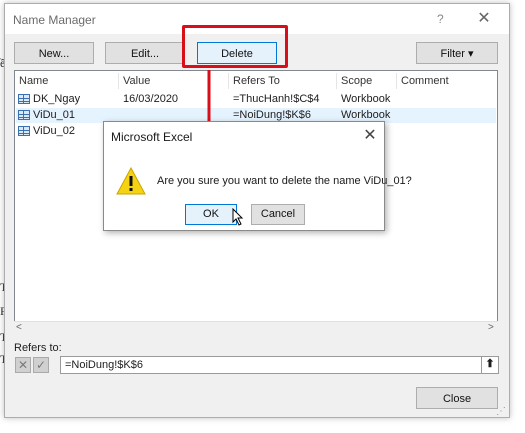  Describe the element at coordinates (366, 99) in the screenshot. I see `cell-scope: Workbook` at that location.